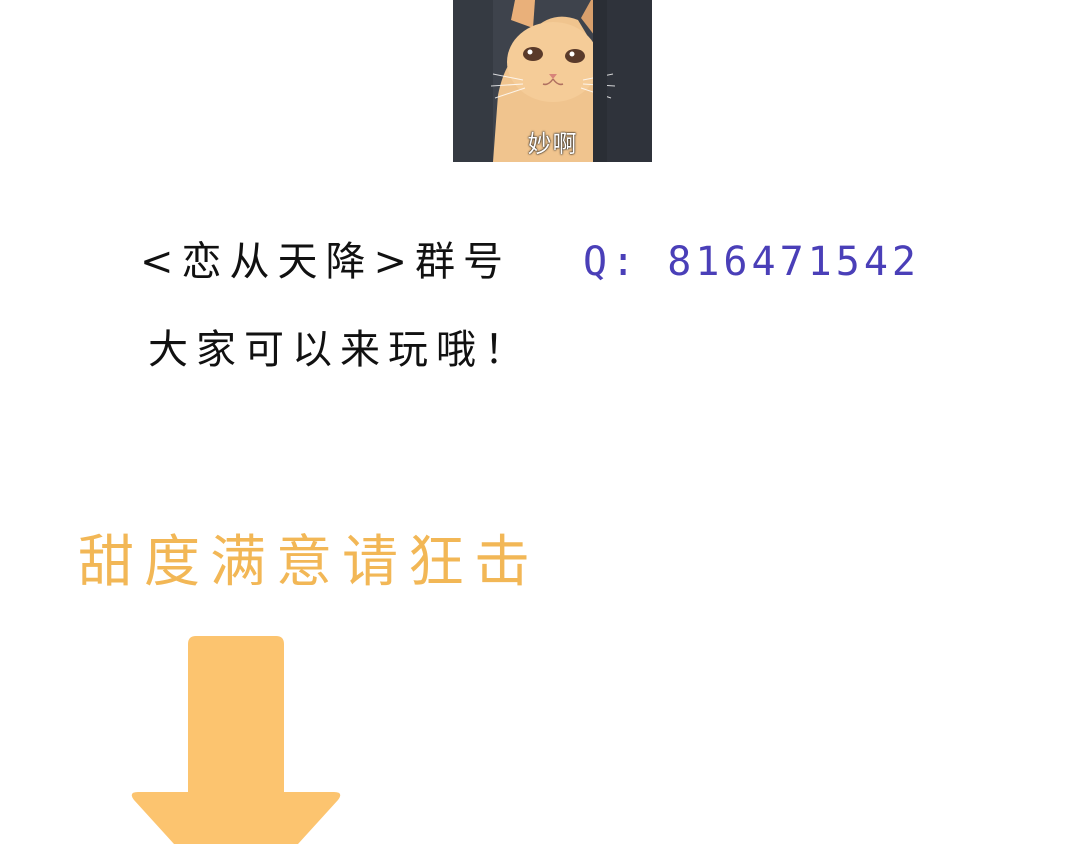  Describe the element at coordinates (340, 350) in the screenshot. I see `invite-text: 大家可以来玩哦！` at that location.